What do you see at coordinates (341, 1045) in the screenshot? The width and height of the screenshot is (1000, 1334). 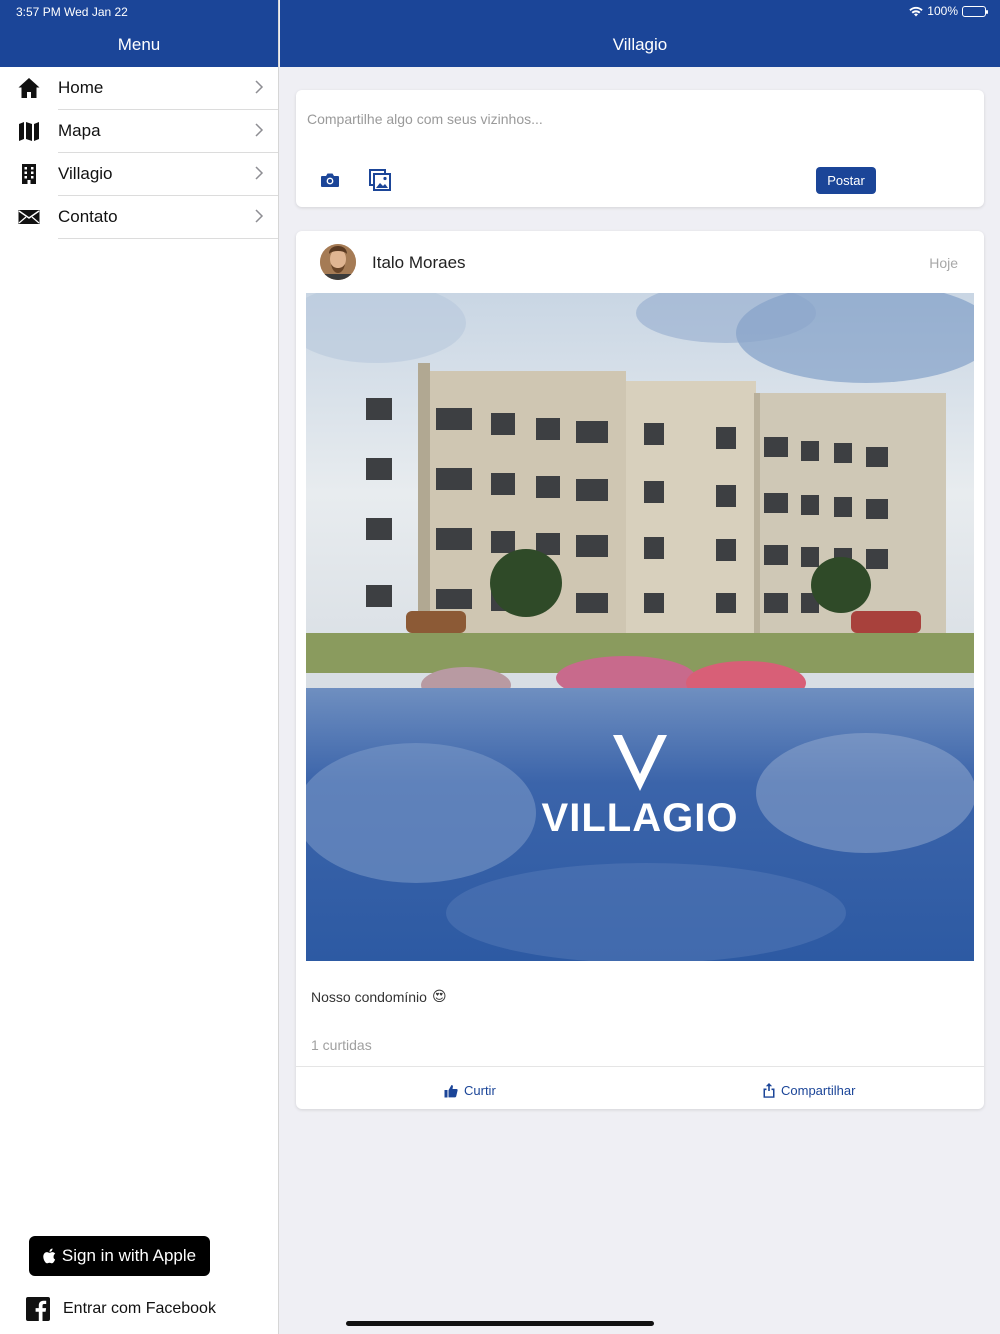 I see `likes-count: 1 curtidas` at bounding box center [341, 1045].